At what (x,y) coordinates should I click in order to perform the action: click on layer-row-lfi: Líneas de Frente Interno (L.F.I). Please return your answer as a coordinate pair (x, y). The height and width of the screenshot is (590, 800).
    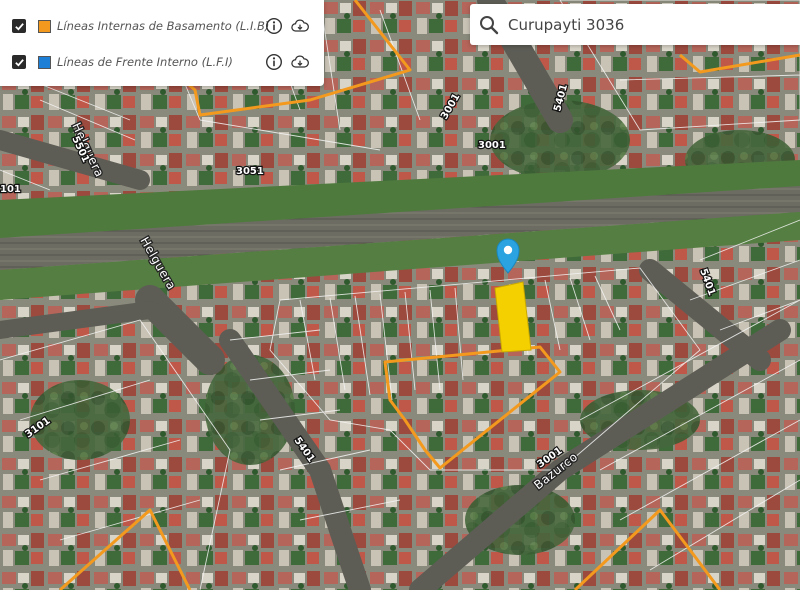
    Looking at the image, I should click on (162, 62).